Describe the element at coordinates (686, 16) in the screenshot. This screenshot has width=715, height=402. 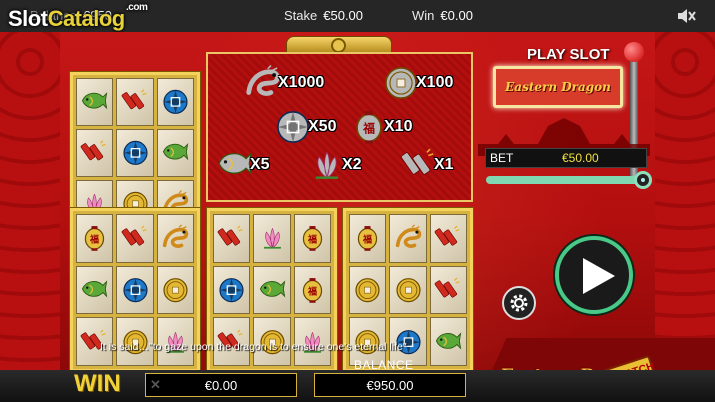
I see `sound-toggle-button` at that location.